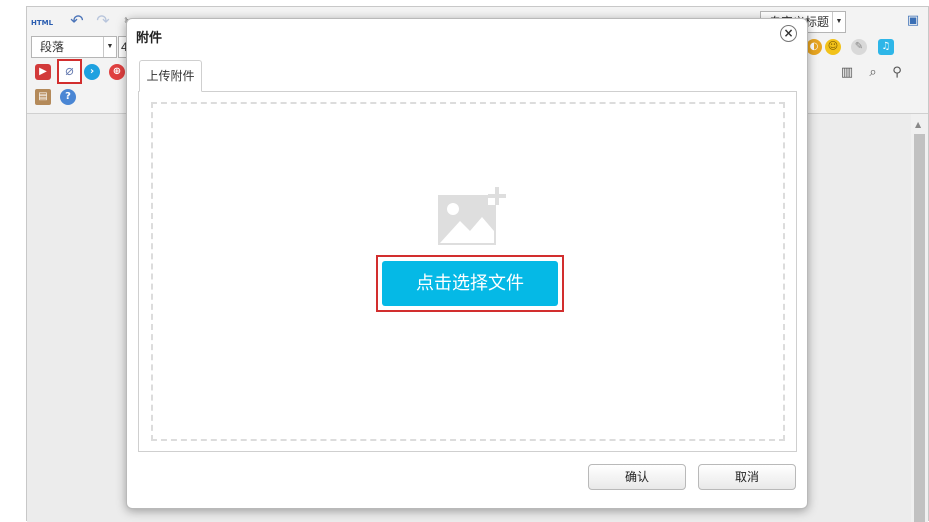 Image resolution: width=929 pixels, height=522 pixels. I want to click on close-icon: ×, so click(788, 33).